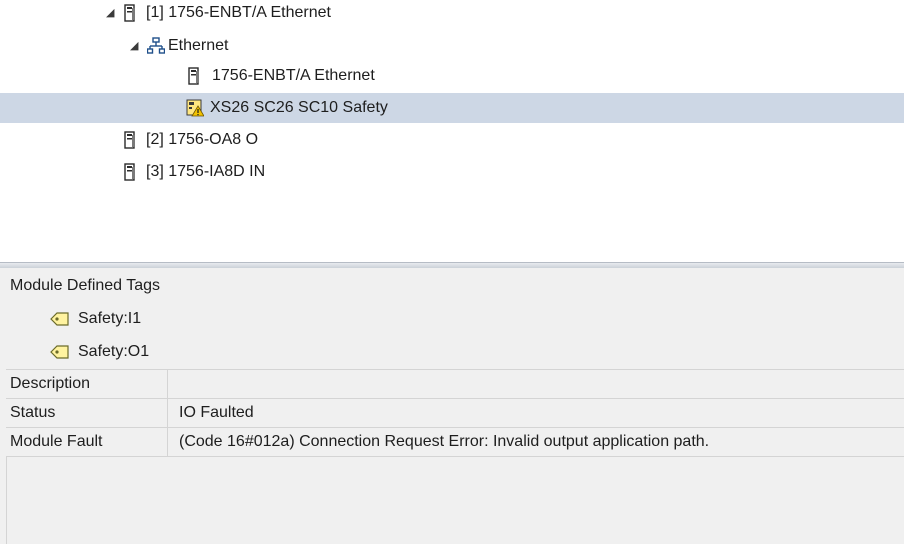 Image resolution: width=904 pixels, height=544 pixels. Describe the element at coordinates (536, 384) in the screenshot. I see `property-value` at that location.